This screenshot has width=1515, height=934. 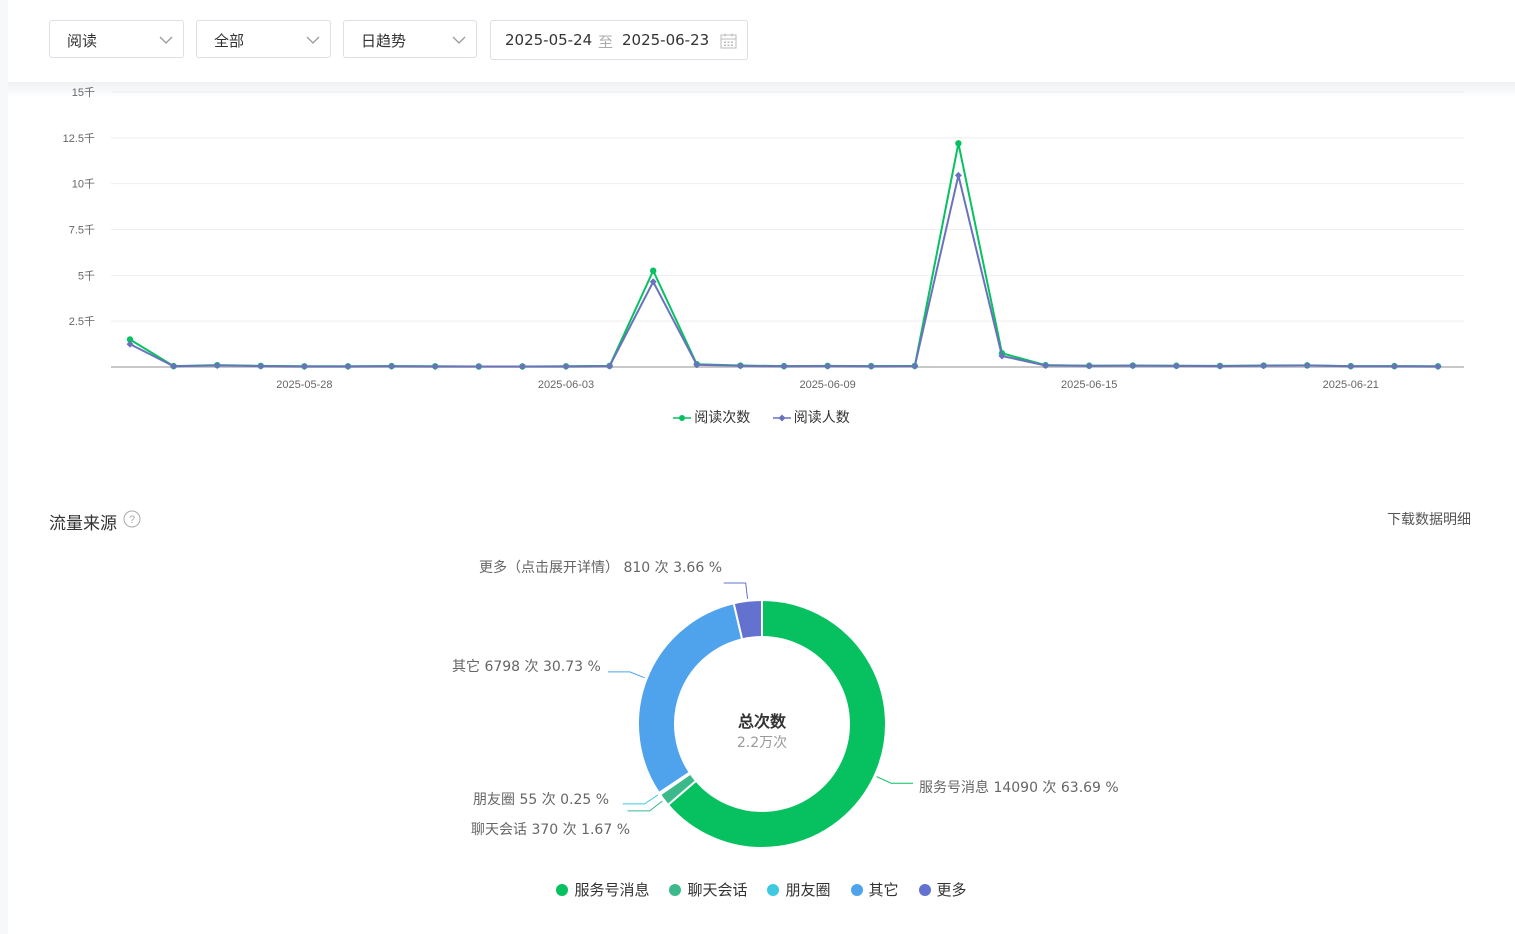 I want to click on legend-item-1: 聊天会话, so click(x=708, y=889).